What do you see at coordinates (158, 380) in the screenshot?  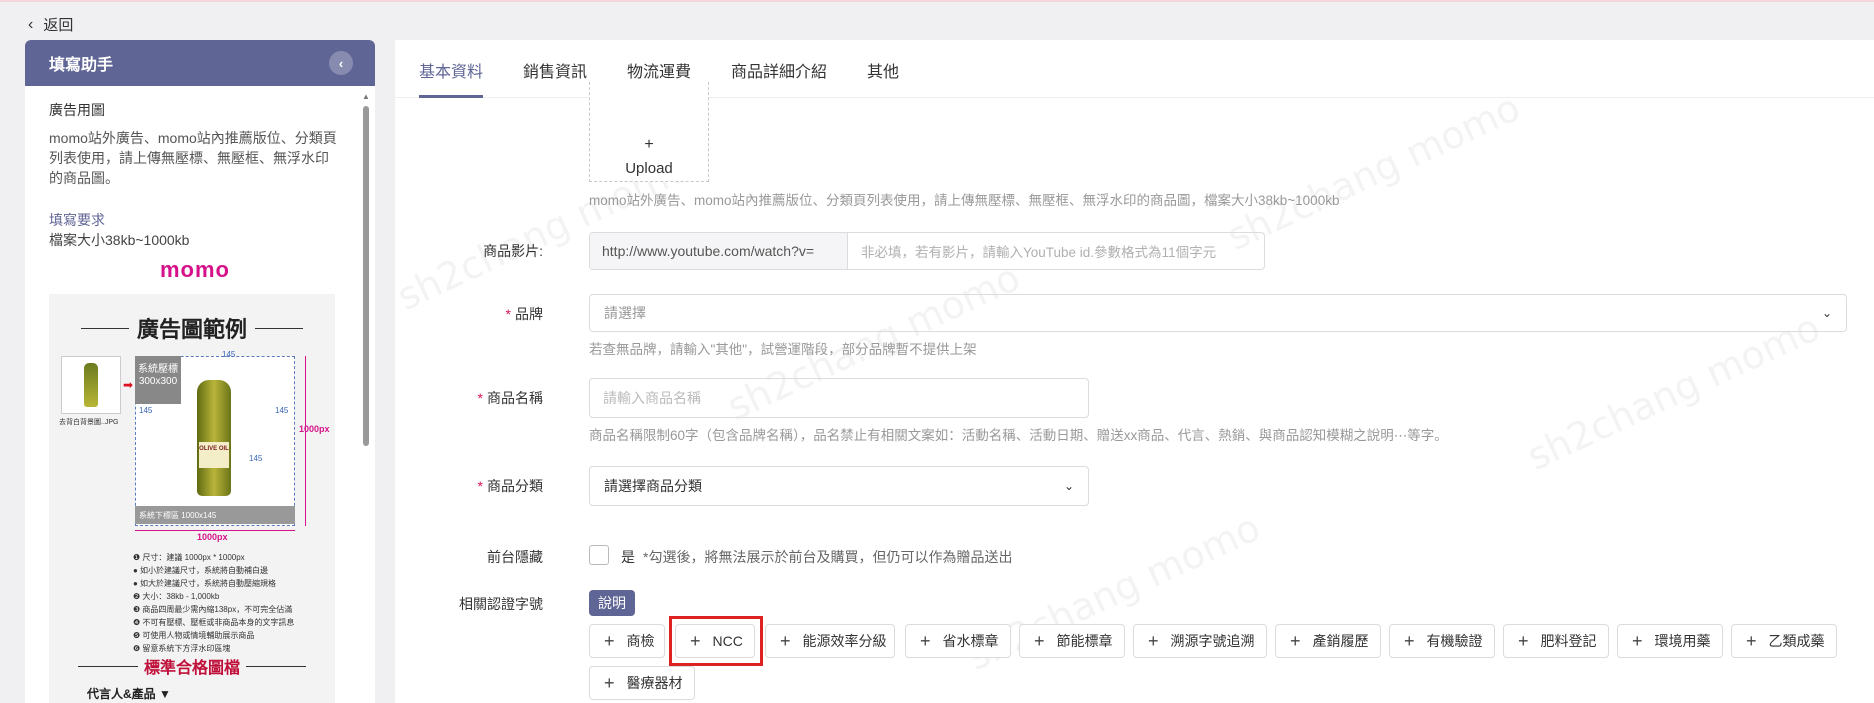 I see `system-overlay-box: 系統壓標300x300` at bounding box center [158, 380].